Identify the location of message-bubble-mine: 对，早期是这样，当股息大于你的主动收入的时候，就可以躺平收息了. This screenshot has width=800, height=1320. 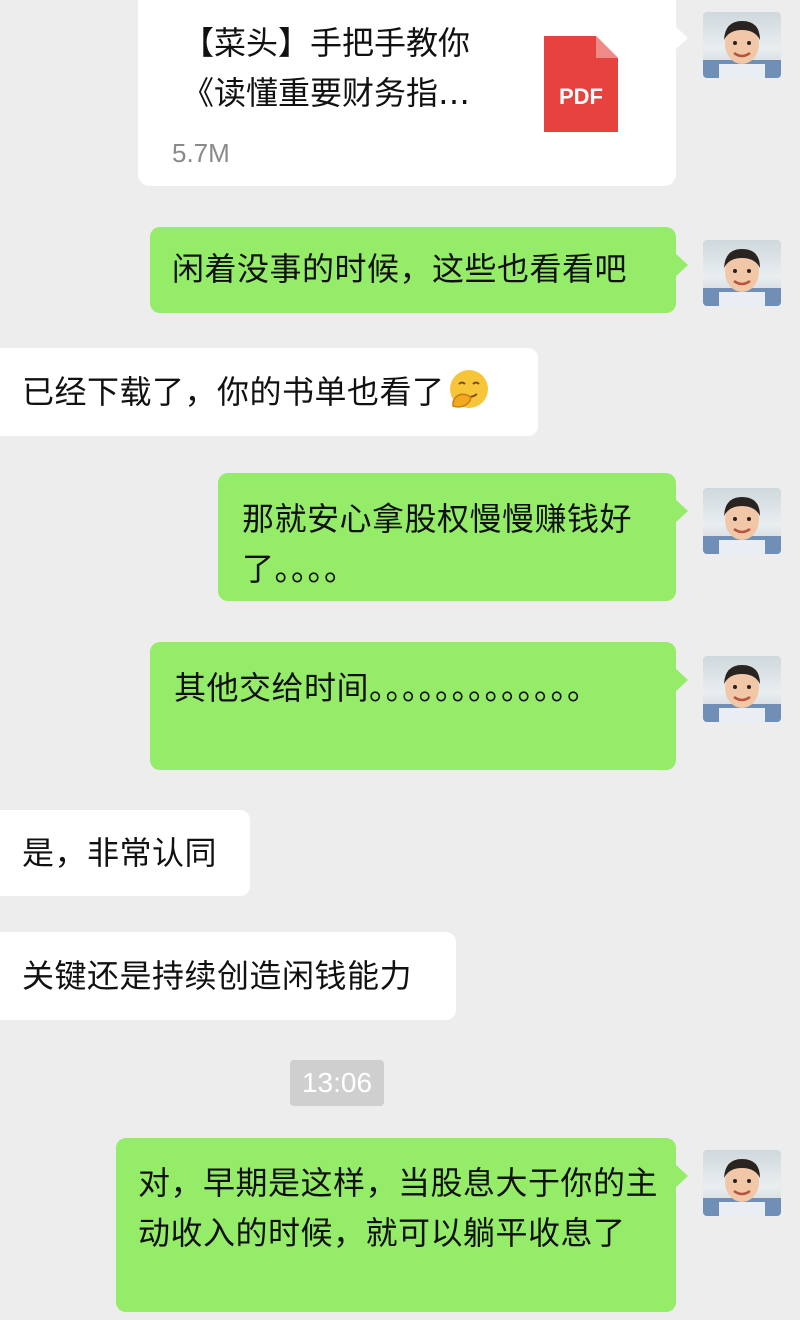
(402, 1225).